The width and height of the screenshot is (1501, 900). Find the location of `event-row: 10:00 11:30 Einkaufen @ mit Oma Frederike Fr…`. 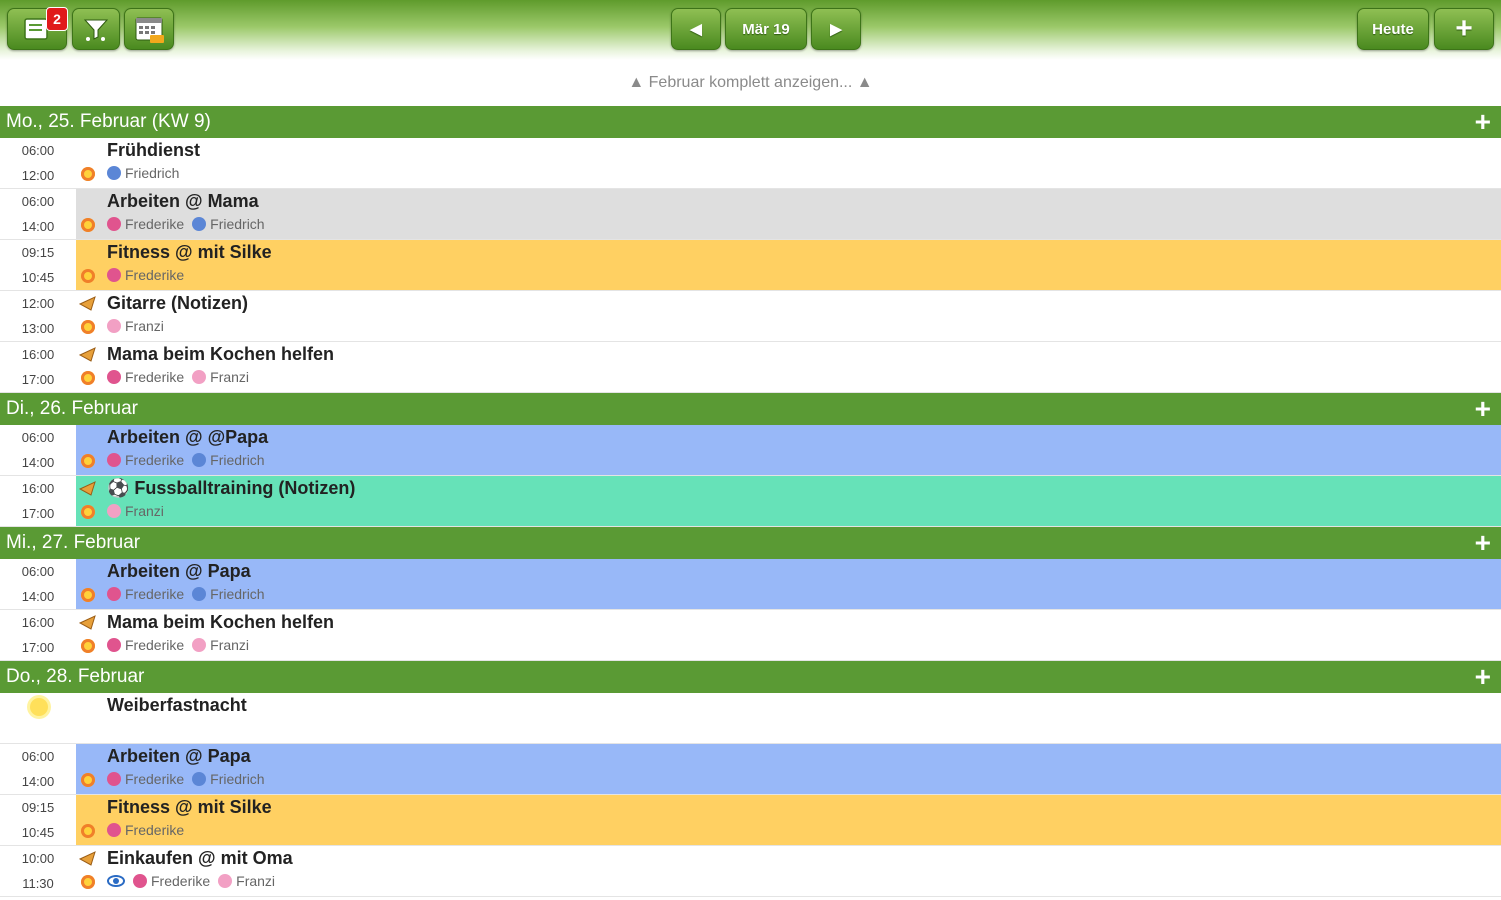

event-row: 10:00 11:30 Einkaufen @ mit Oma Frederike Fr… is located at coordinates (750, 871).